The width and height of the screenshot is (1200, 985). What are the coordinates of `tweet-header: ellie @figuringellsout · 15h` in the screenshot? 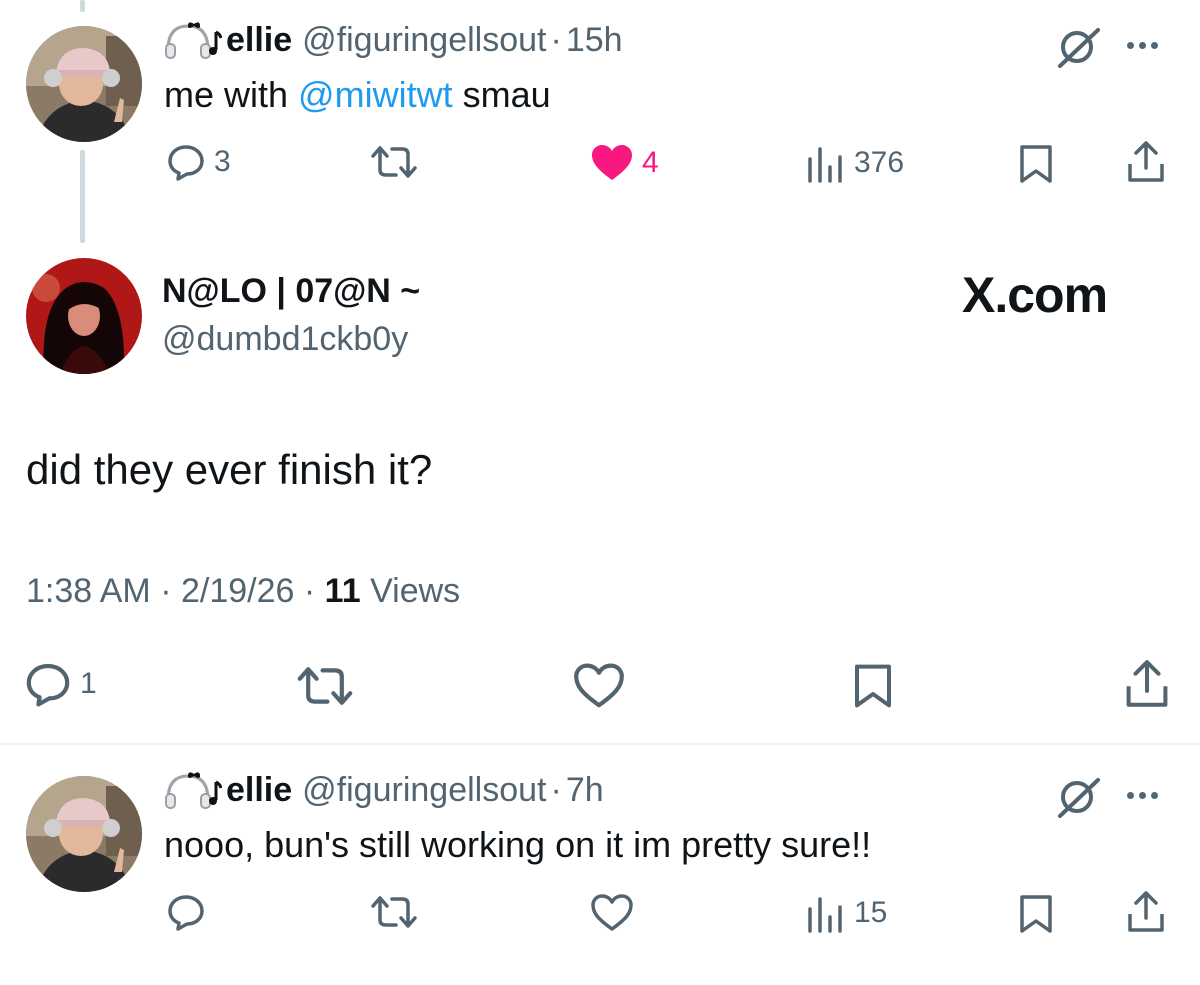 It's located at (393, 40).